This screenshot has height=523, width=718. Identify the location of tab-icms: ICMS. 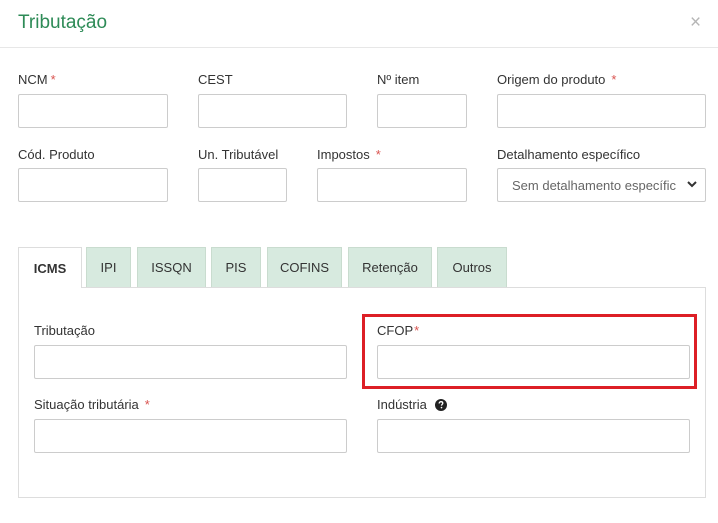
(50, 267).